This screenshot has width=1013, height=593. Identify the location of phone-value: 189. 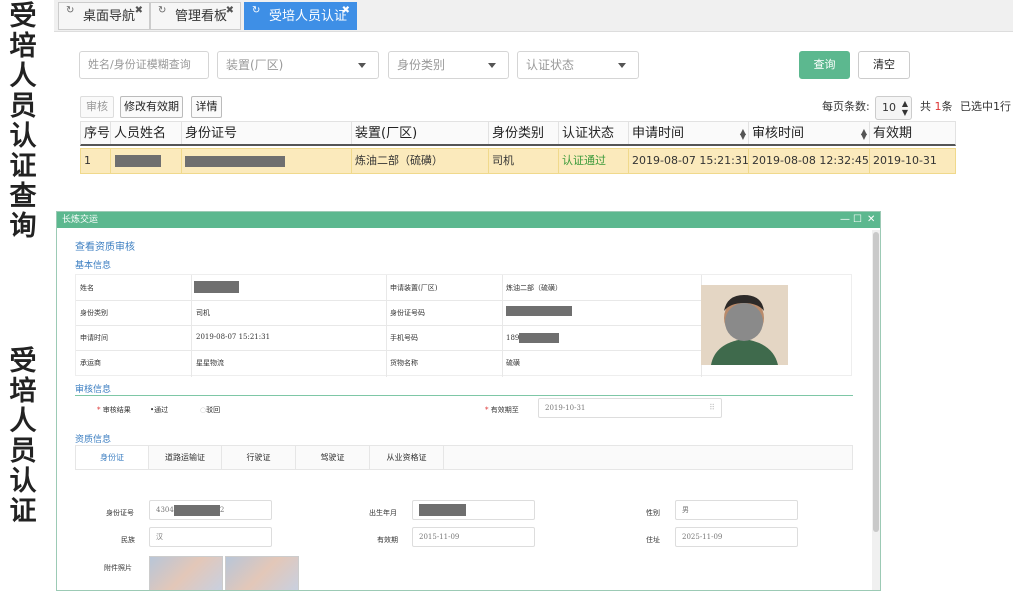
(533, 338).